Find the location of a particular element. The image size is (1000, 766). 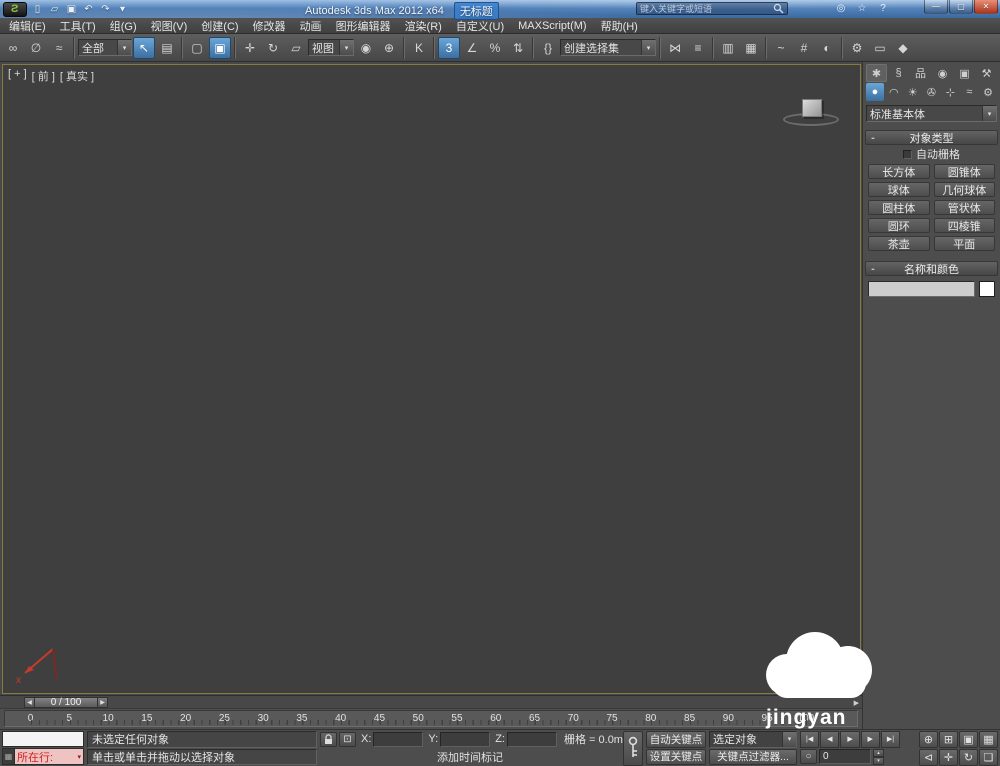

rendered-frame-window-icon: ▭ is located at coordinates (880, 48).